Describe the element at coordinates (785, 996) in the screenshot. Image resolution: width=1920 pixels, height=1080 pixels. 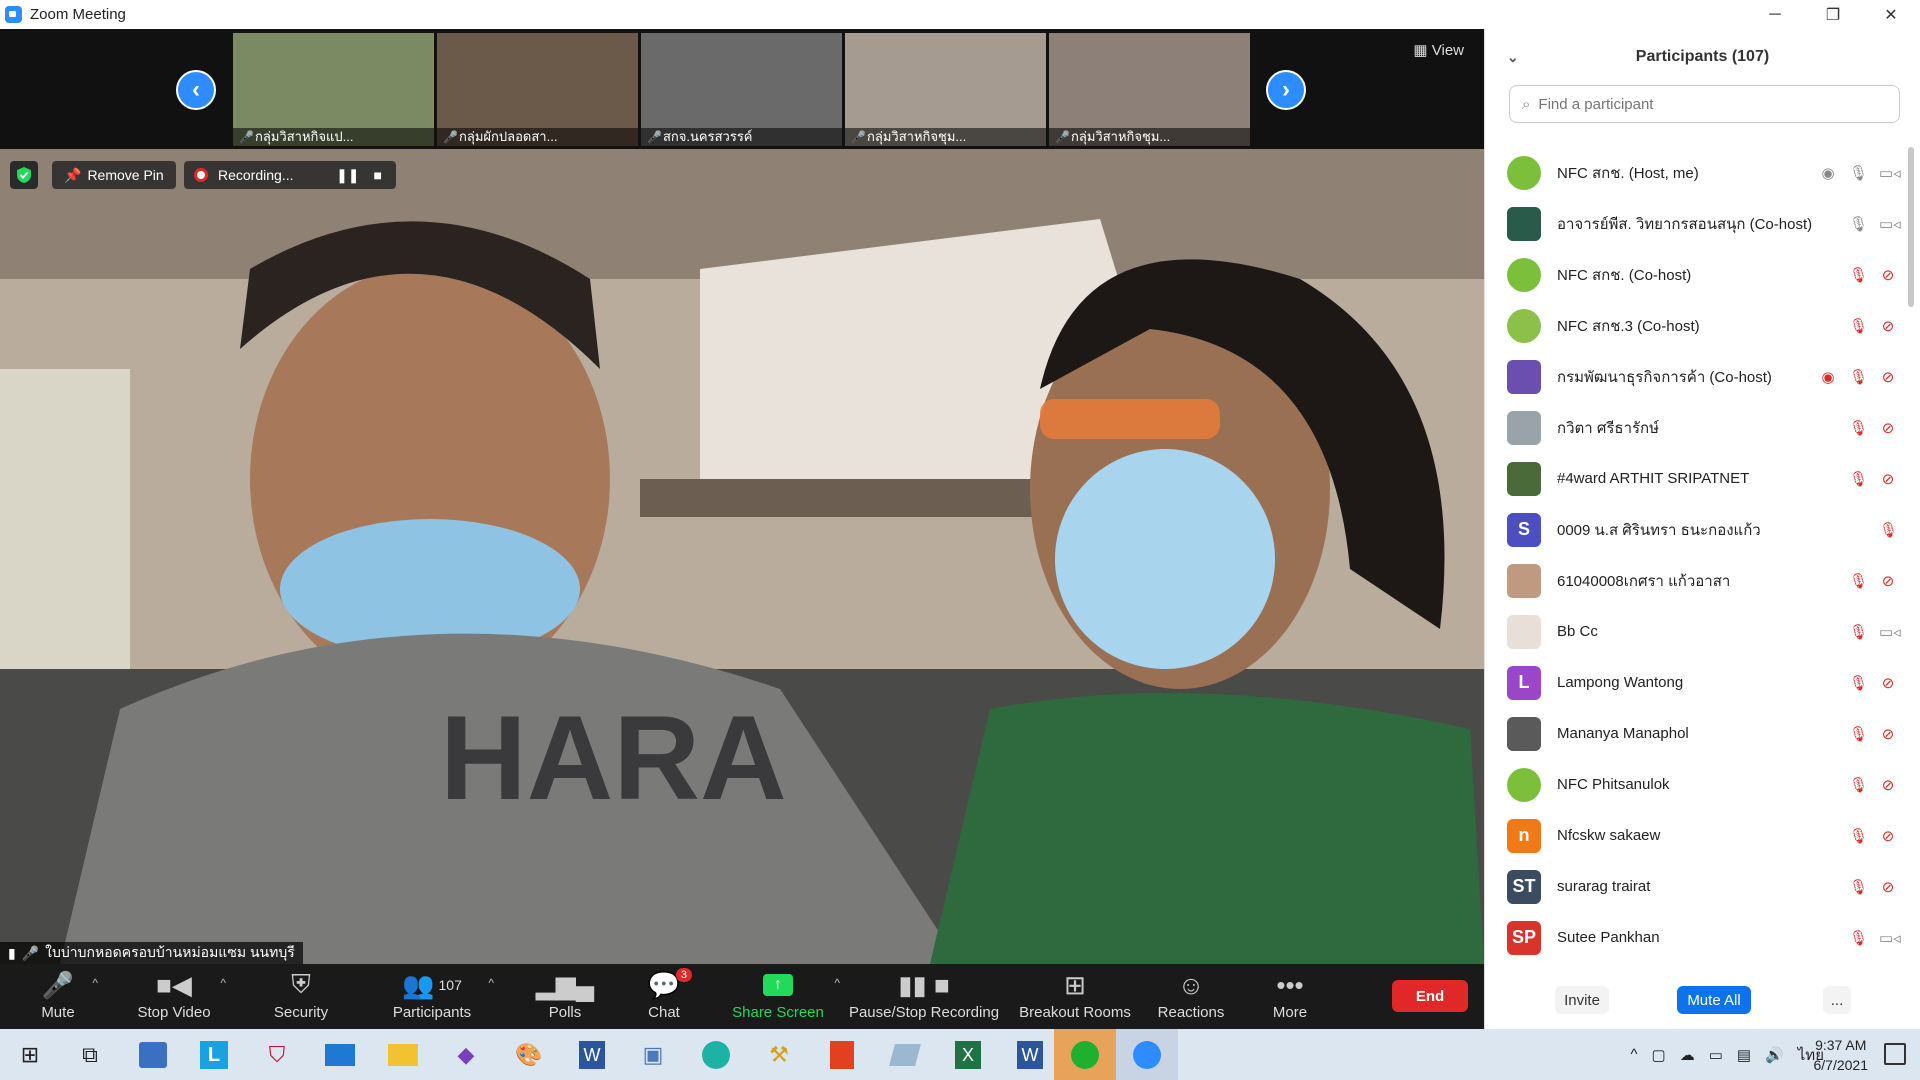
I see `share-screen-button: ↑ Share Screen ^` at that location.